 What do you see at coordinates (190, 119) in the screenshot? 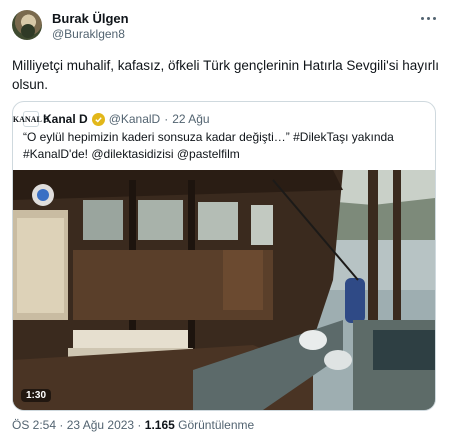
I see `quoted-date: 22 Ağu` at bounding box center [190, 119].